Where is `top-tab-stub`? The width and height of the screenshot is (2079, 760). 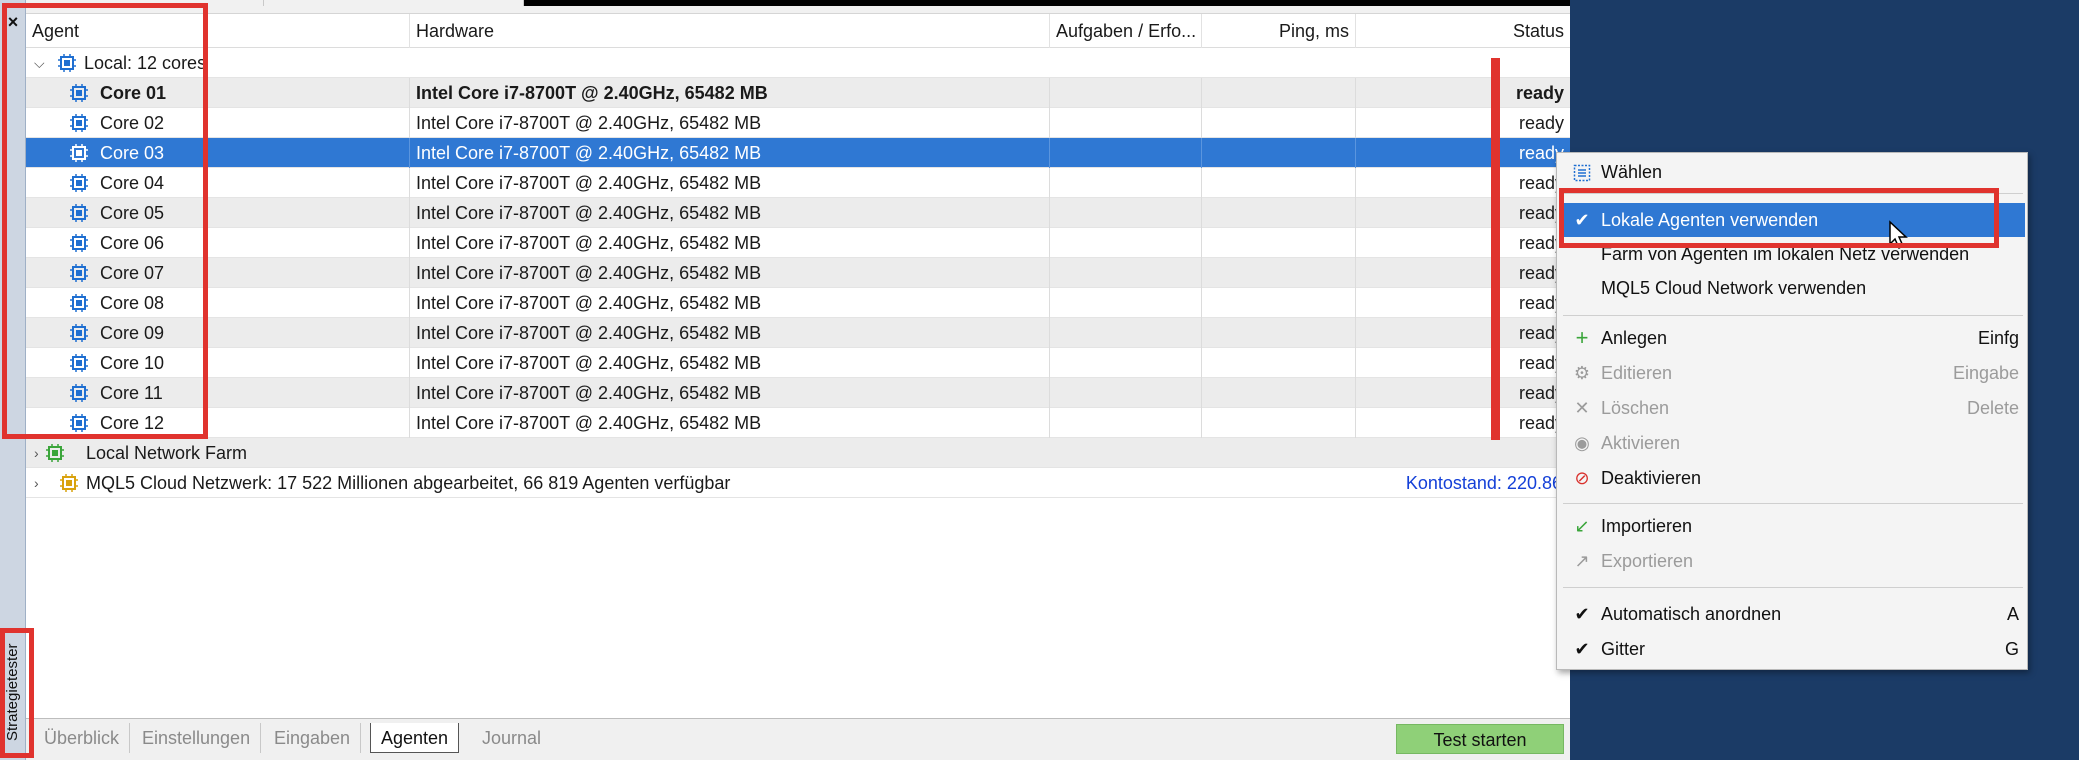
top-tab-stub is located at coordinates (394, 3).